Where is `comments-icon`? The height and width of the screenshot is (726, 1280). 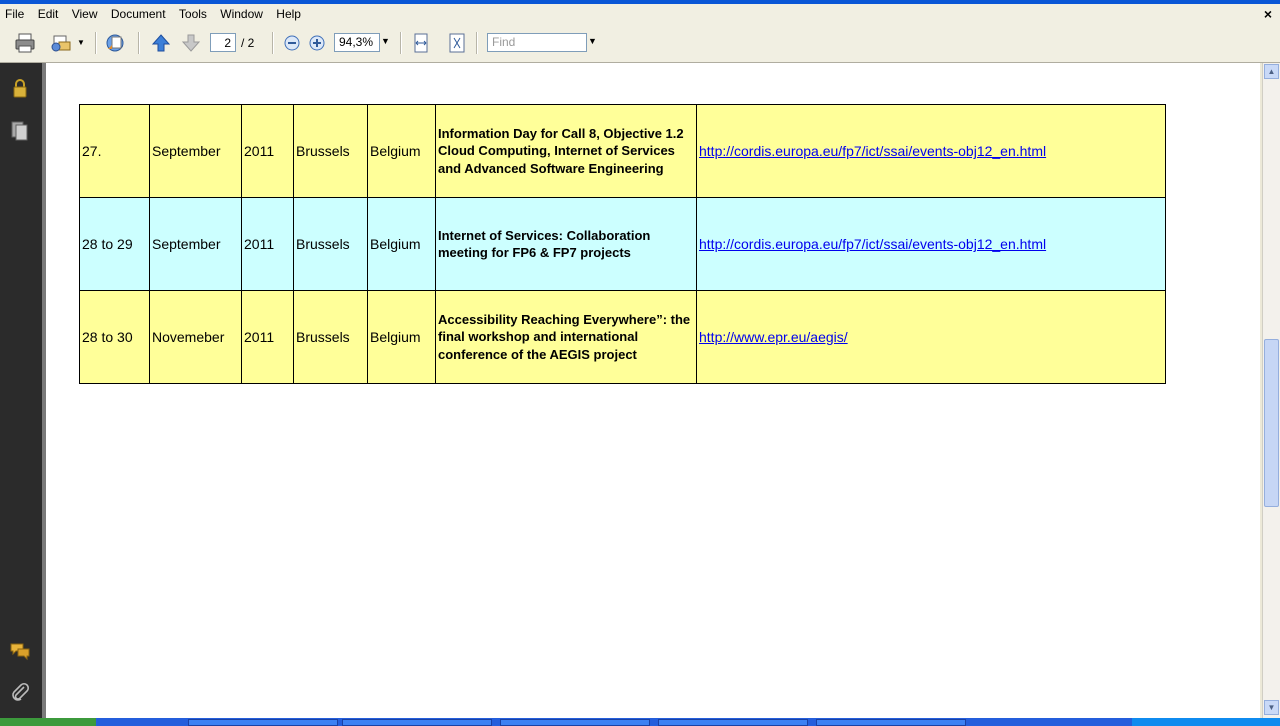
comments-icon is located at coordinates (20, 651).